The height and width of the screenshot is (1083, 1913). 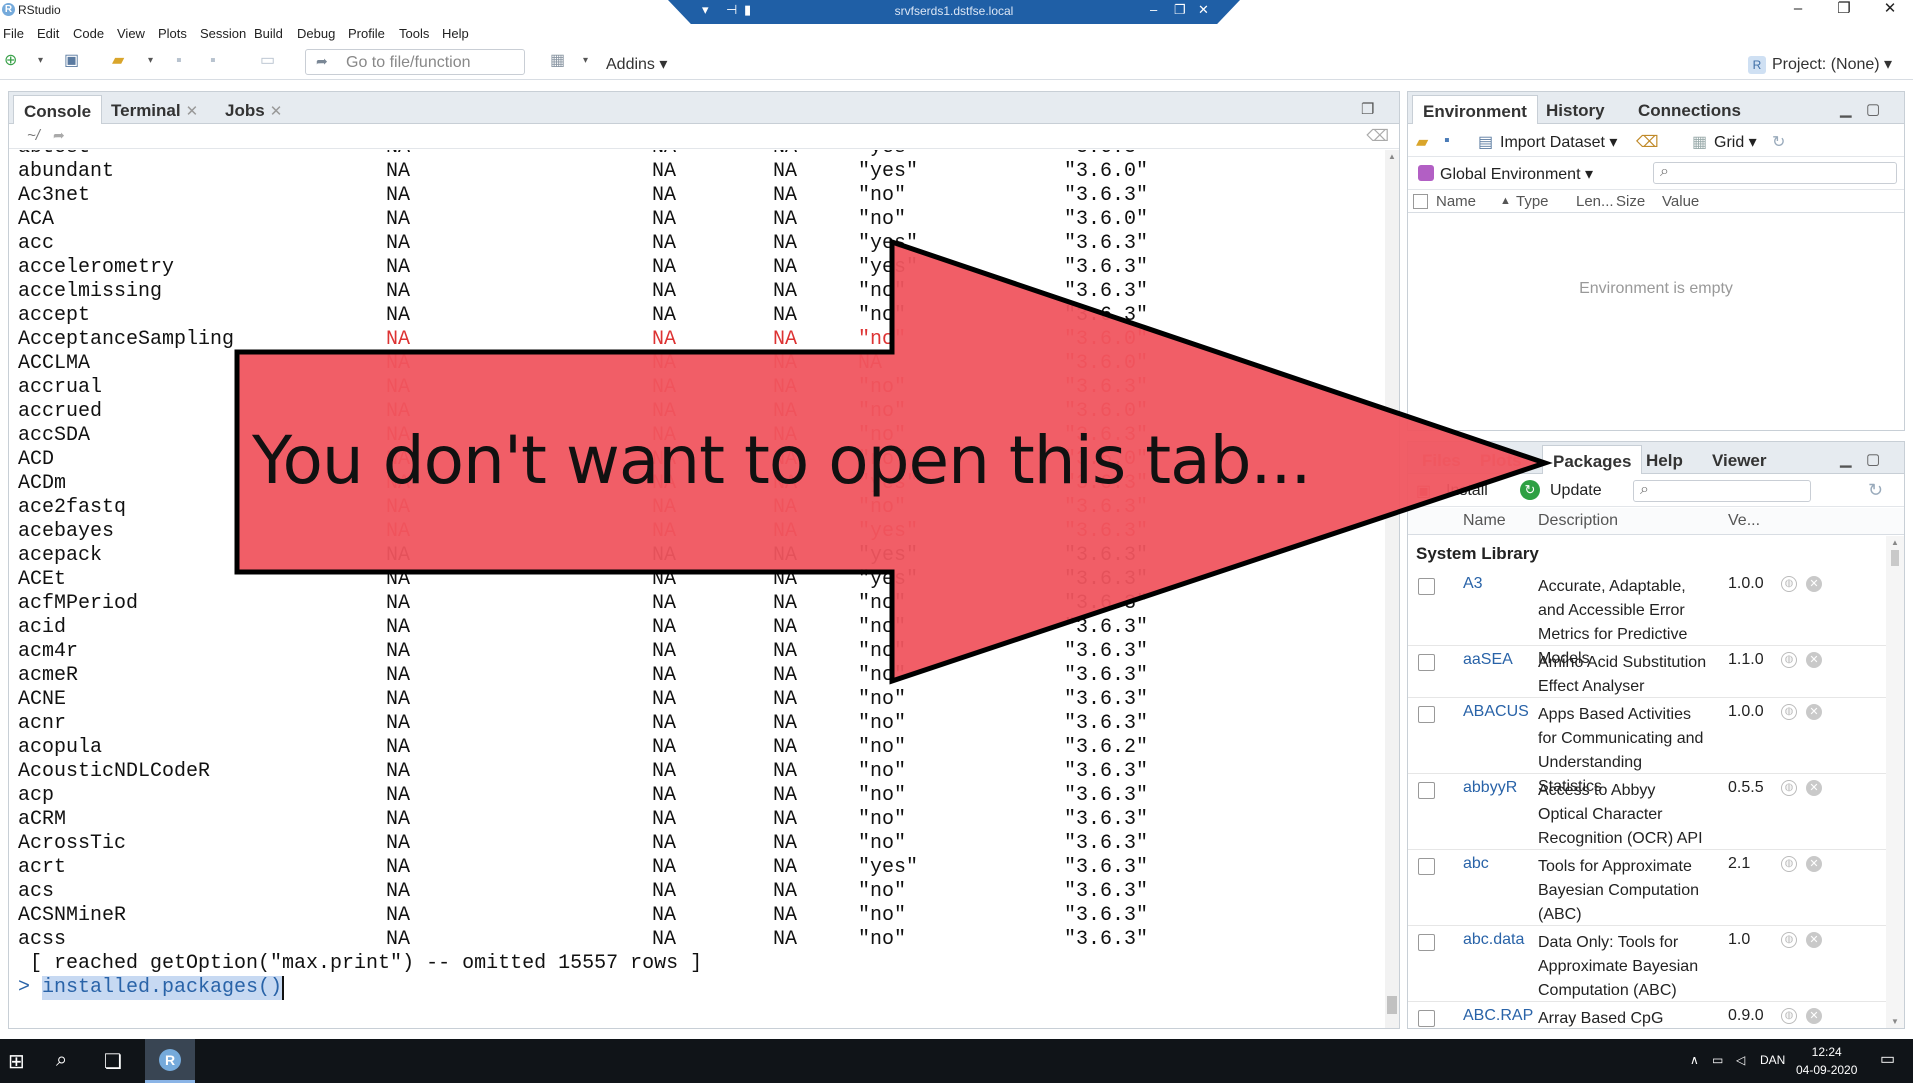 What do you see at coordinates (276, 111) in the screenshot?
I see `close-jobs-icon: ✕` at bounding box center [276, 111].